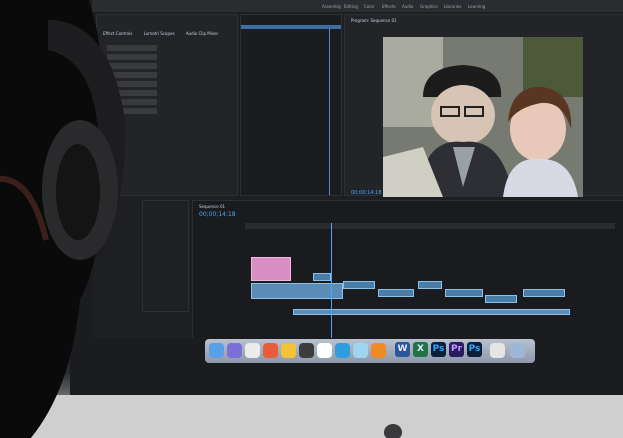 Image resolution: width=623 pixels, height=438 pixels. I want to click on trash-icon, so click(517, 350).